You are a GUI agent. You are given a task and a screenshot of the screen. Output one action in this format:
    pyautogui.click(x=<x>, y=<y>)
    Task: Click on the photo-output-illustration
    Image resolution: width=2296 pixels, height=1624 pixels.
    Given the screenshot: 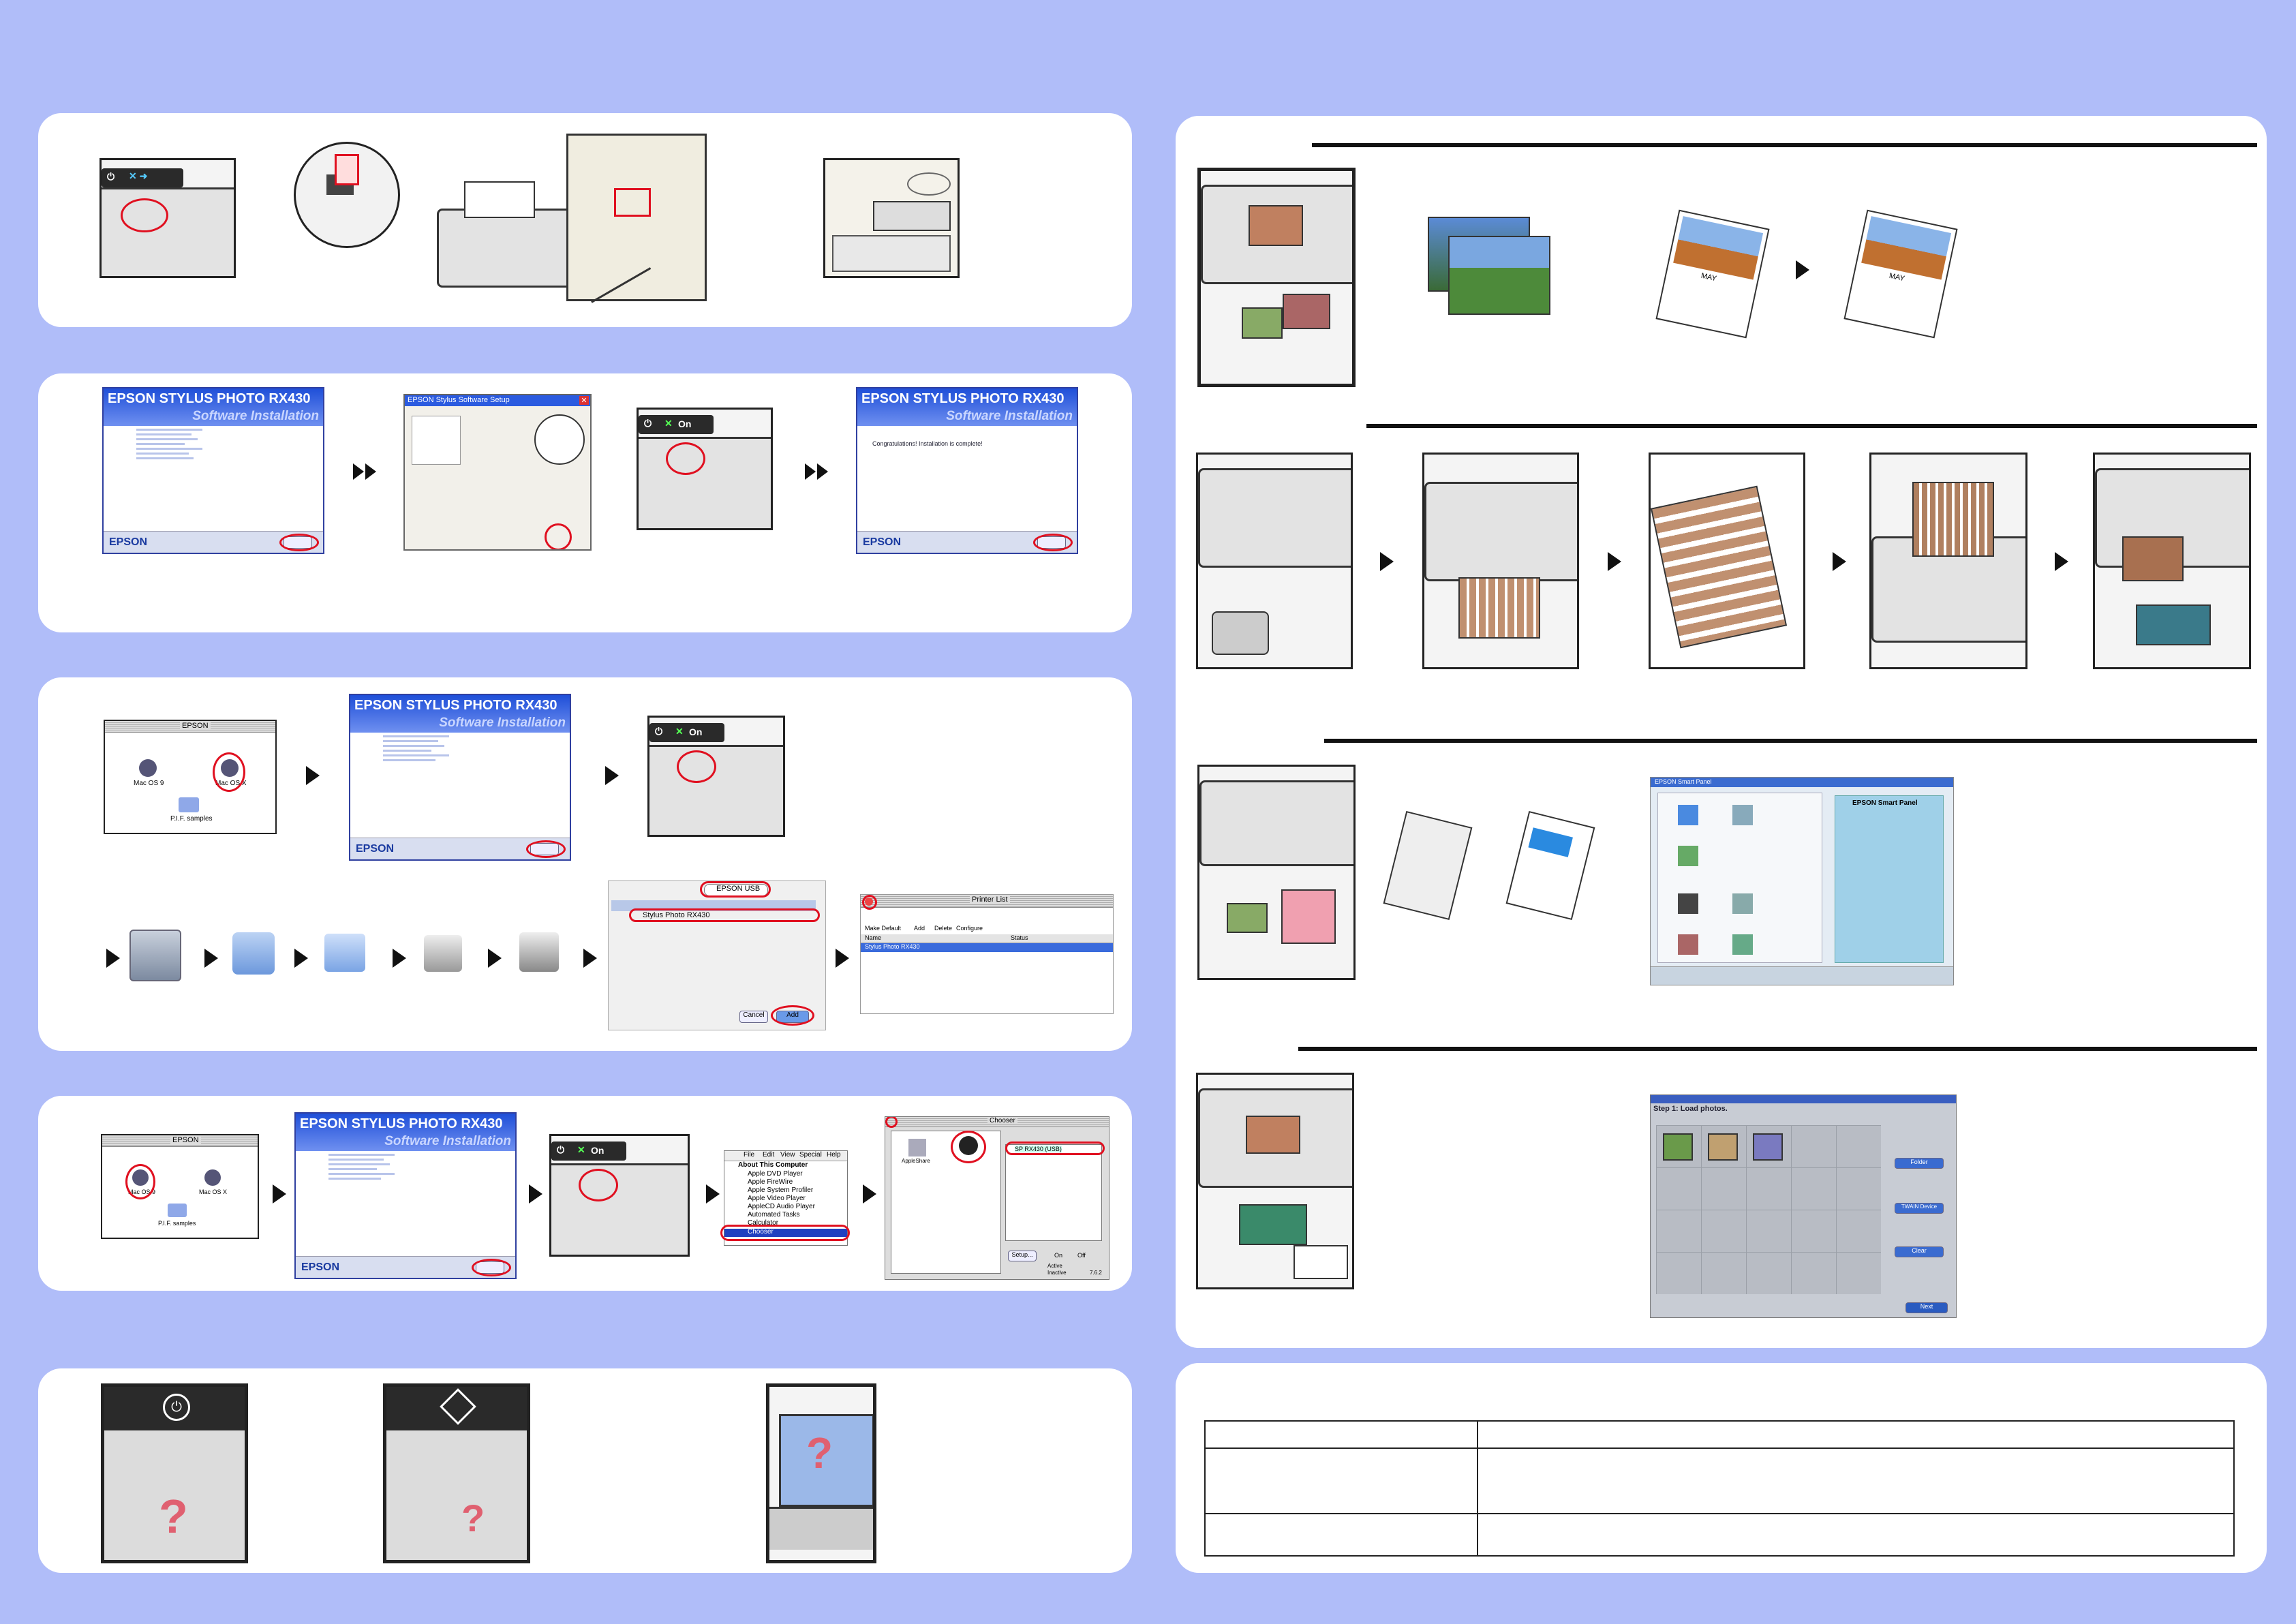 What is the action you would take?
    pyautogui.click(x=2172, y=561)
    